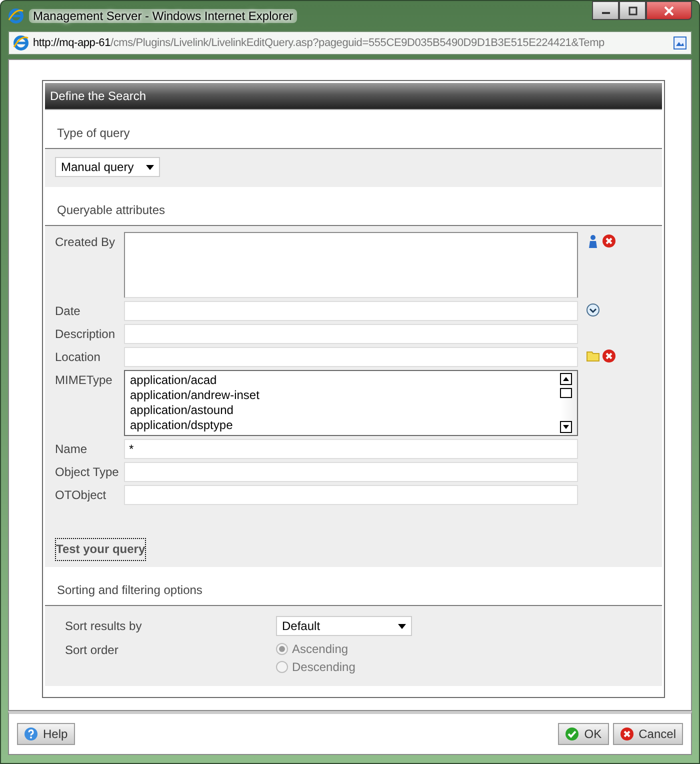 The height and width of the screenshot is (764, 700). Describe the element at coordinates (627, 734) in the screenshot. I see `cancel-icon` at that location.